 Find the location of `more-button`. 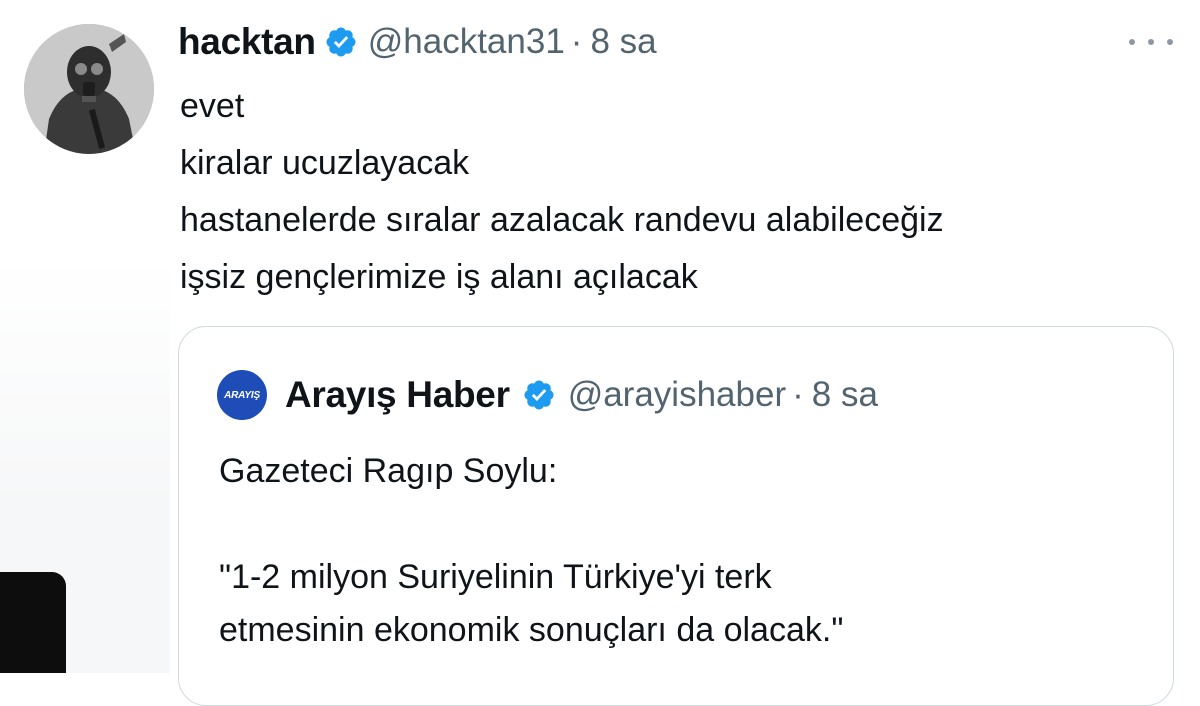

more-button is located at coordinates (1151, 42).